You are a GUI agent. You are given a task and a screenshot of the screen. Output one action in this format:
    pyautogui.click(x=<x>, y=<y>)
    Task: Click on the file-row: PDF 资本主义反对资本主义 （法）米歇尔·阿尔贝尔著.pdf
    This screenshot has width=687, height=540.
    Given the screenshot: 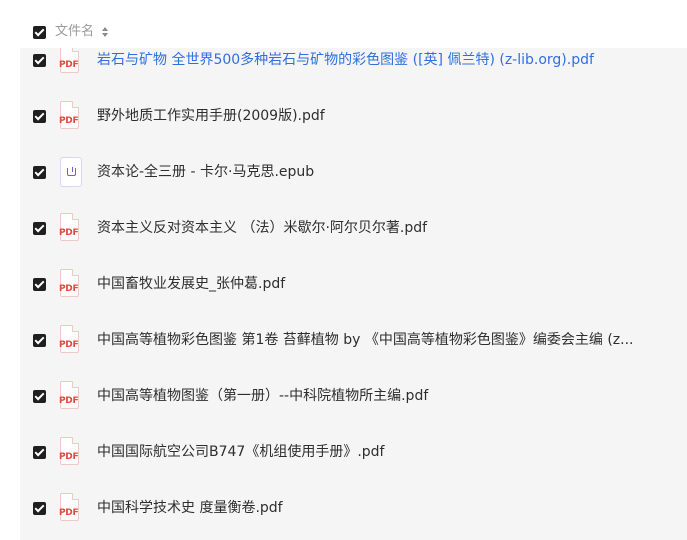 What is the action you would take?
    pyautogui.click(x=353, y=228)
    